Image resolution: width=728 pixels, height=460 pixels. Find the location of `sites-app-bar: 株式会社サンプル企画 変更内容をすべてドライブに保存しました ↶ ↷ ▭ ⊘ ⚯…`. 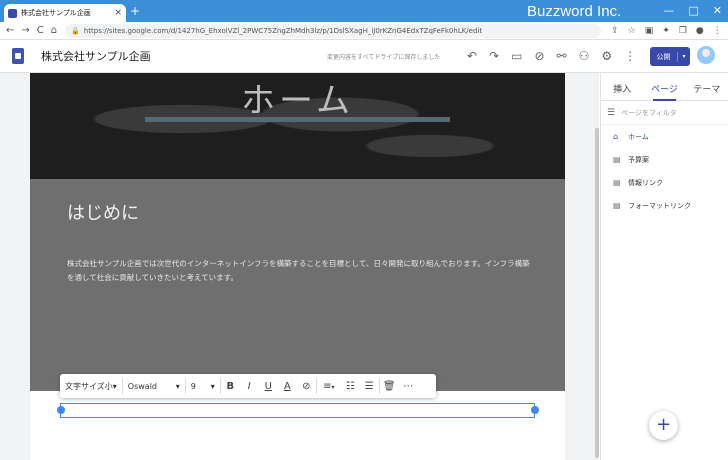

sites-app-bar: 株式会社サンプル企画 変更内容をすべてドライブに保存しました ↶ ↷ ▭ ⊘ ⚯… is located at coordinates (364, 56).